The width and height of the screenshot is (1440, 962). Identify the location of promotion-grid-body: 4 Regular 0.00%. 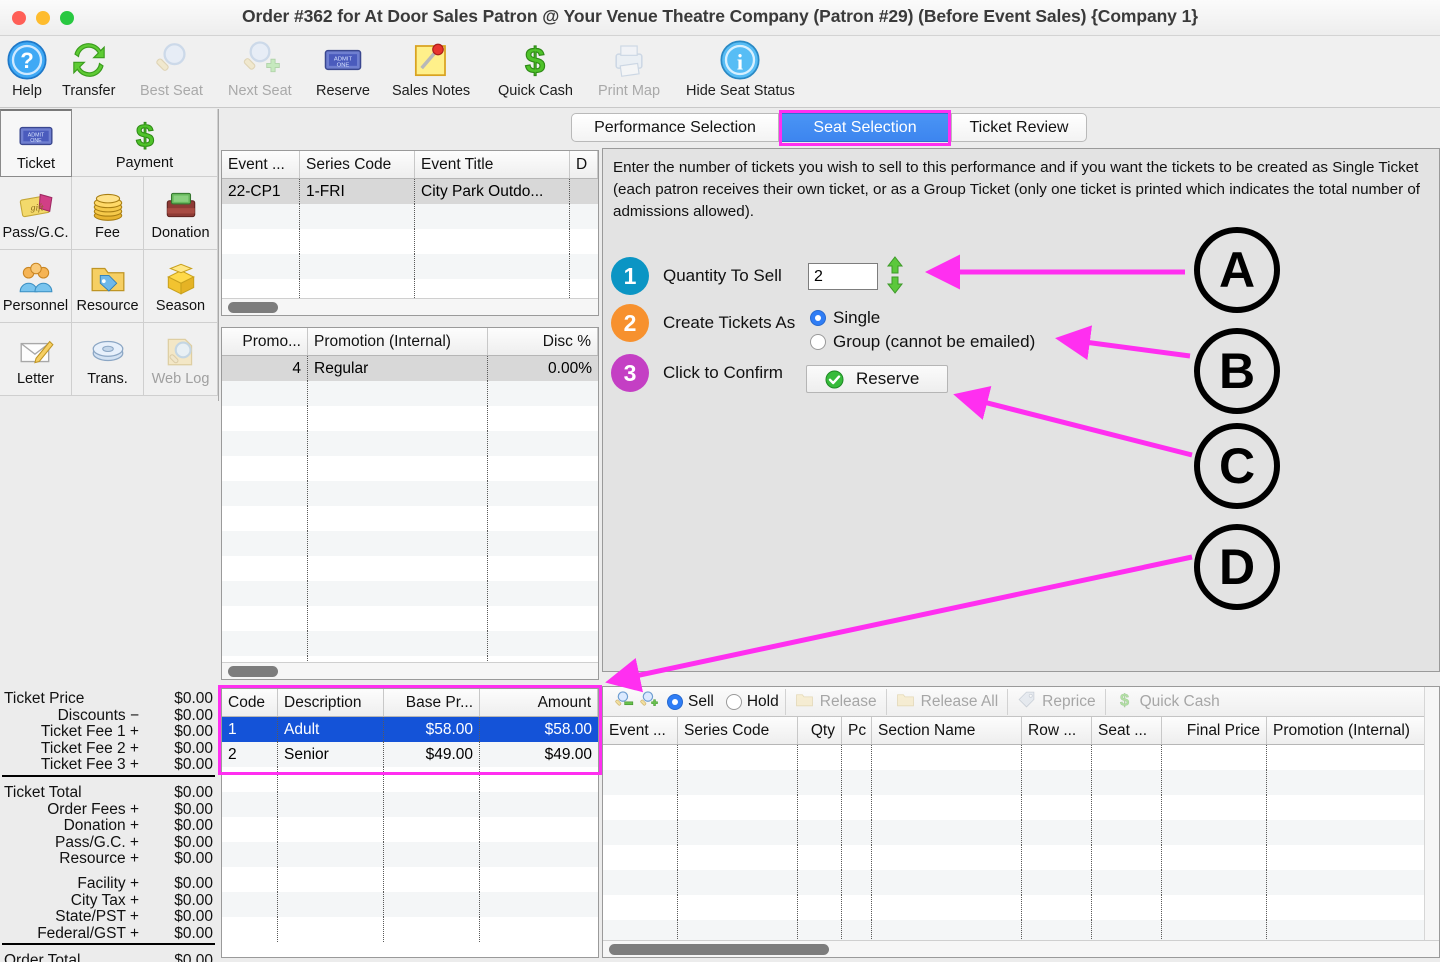
(410, 509).